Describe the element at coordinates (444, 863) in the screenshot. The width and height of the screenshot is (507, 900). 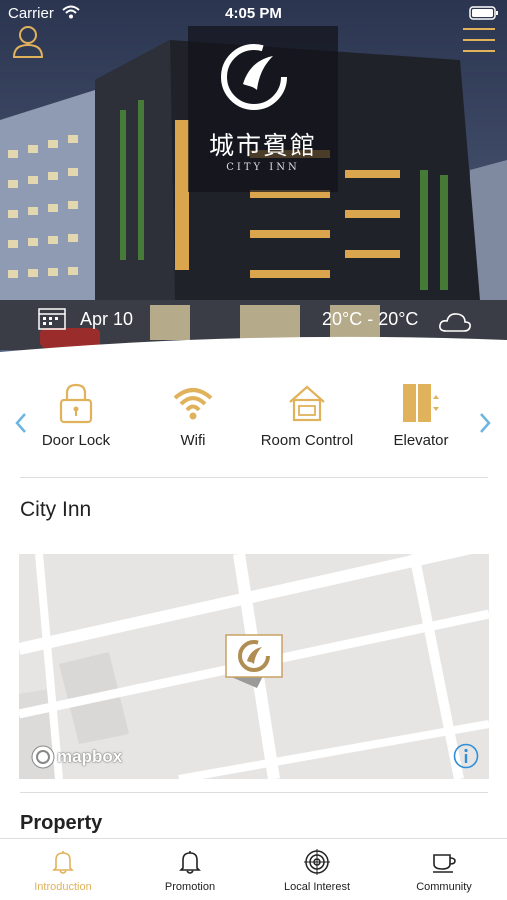
I see `coffee-cup-icon` at that location.